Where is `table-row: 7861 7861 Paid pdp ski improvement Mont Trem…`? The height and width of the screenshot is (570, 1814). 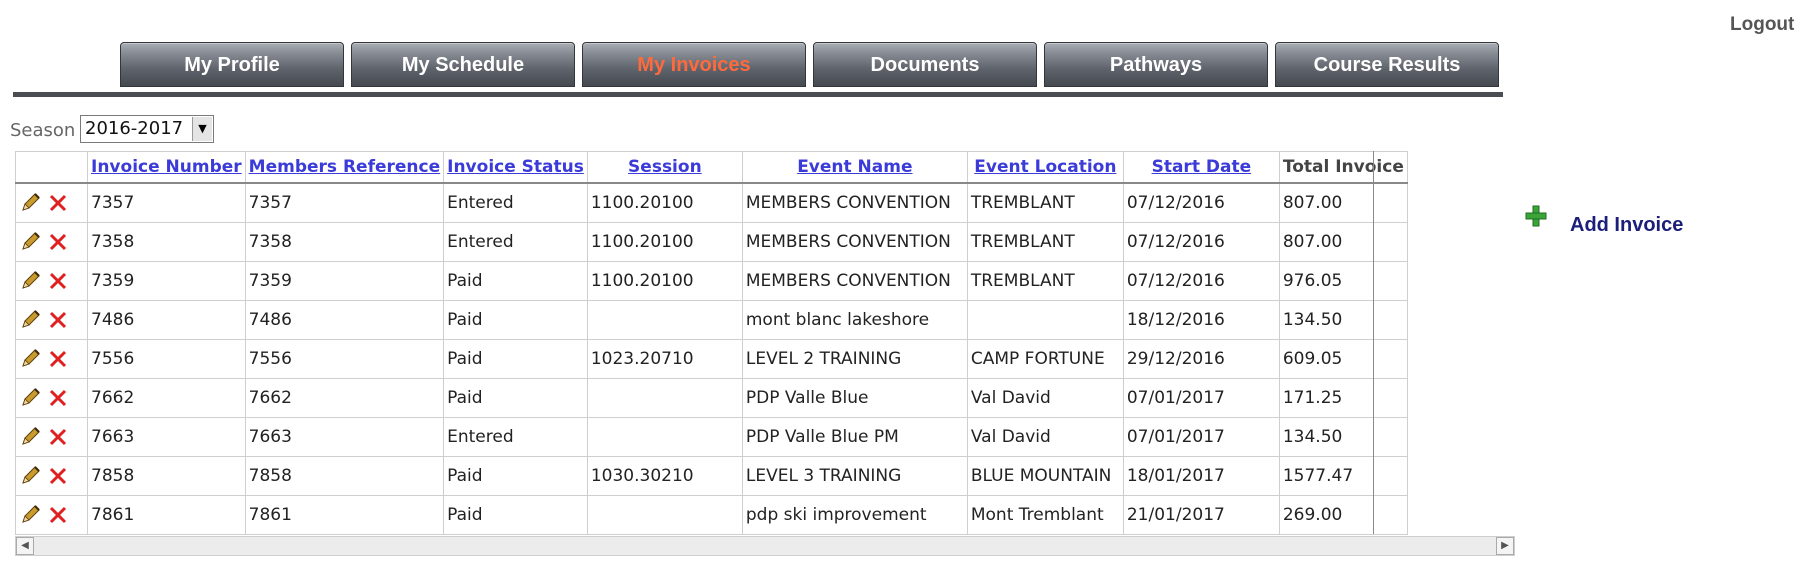
table-row: 7861 7861 Paid pdp ski improvement Mont Trem… is located at coordinates (711, 515).